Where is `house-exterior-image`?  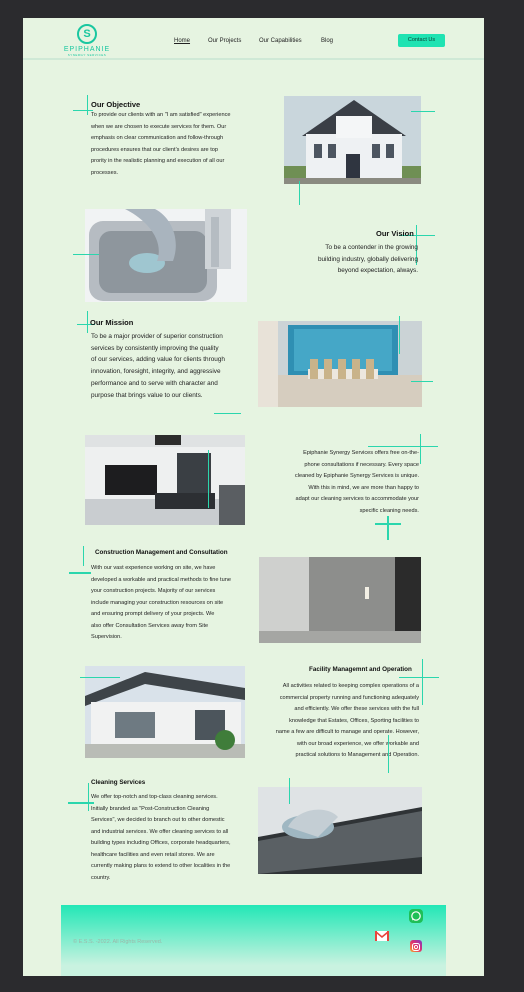
house-exterior-image is located at coordinates (352, 140).